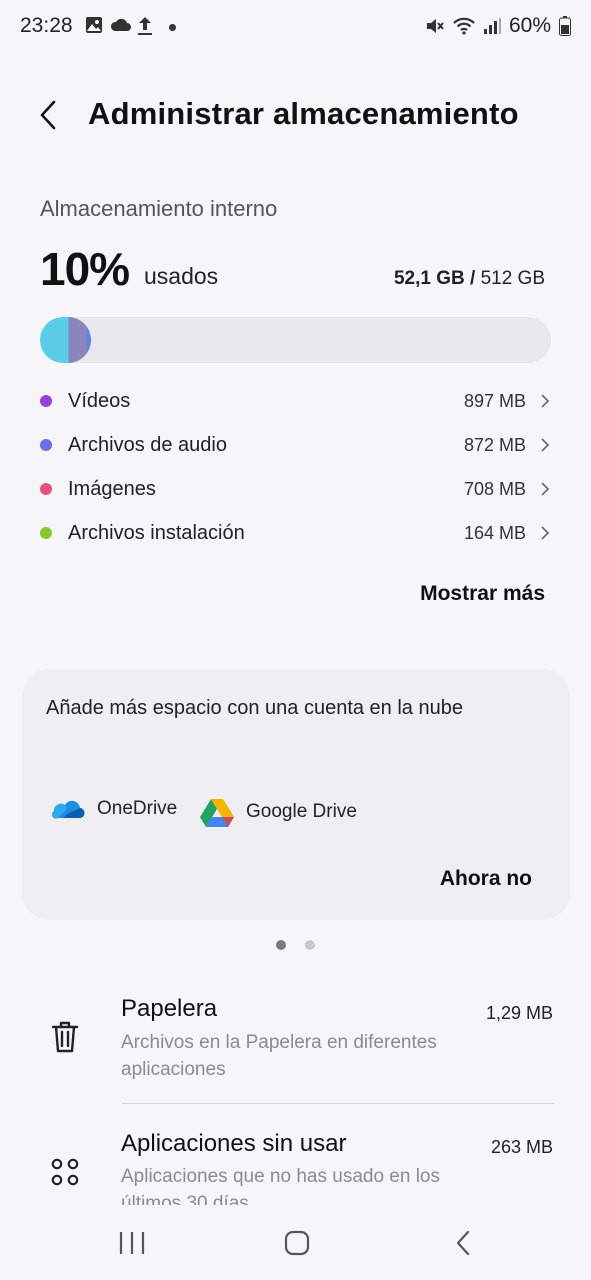 This screenshot has height=1280, width=591. I want to click on recents-icon, so click(132, 1243).